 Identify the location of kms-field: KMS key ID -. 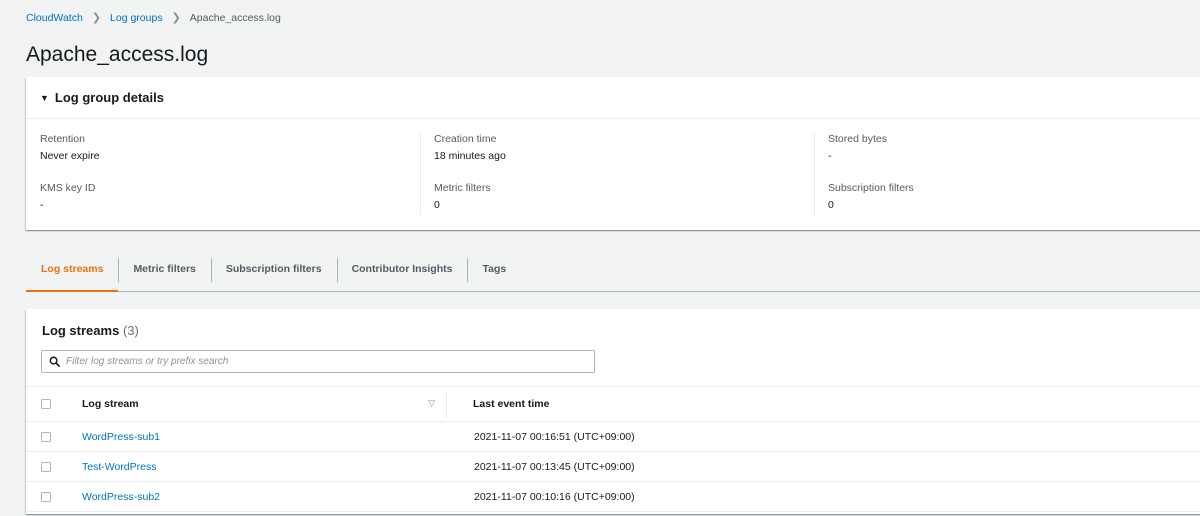
(230, 206).